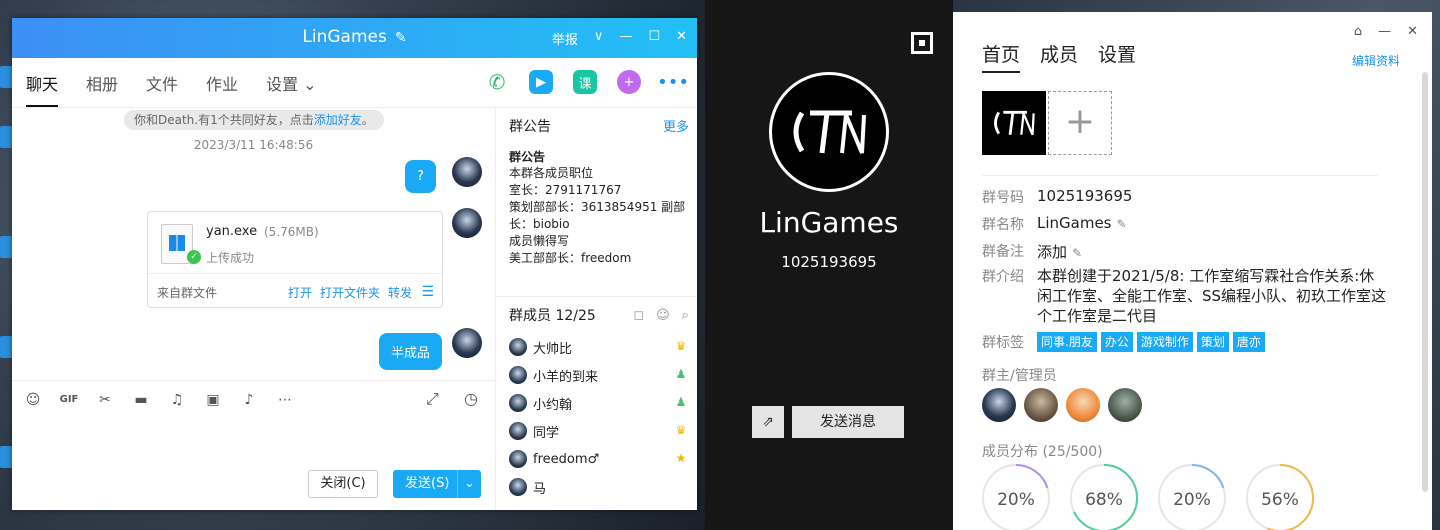  I want to click on member-item: 同学 ♛, so click(599, 431).